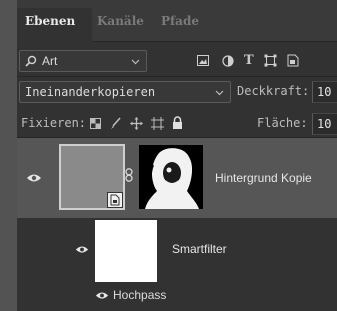  I want to click on blend-mode-select: Ineinanderkopieren, so click(125, 92).